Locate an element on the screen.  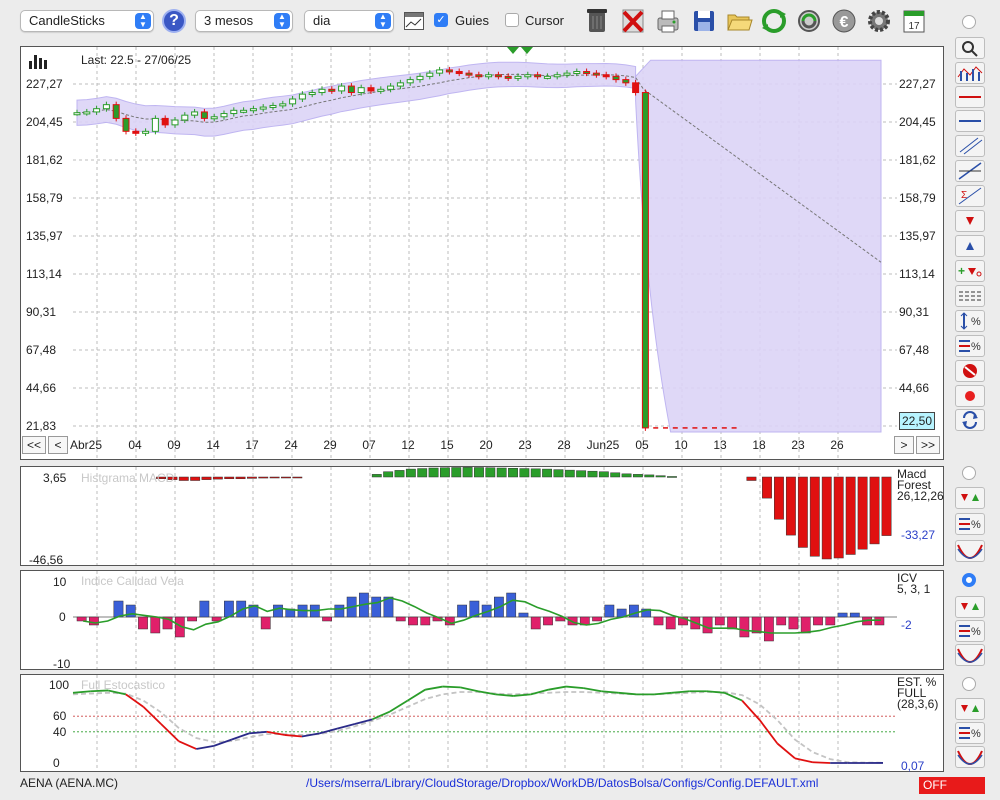
red-line-button is located at coordinates (970, 97).